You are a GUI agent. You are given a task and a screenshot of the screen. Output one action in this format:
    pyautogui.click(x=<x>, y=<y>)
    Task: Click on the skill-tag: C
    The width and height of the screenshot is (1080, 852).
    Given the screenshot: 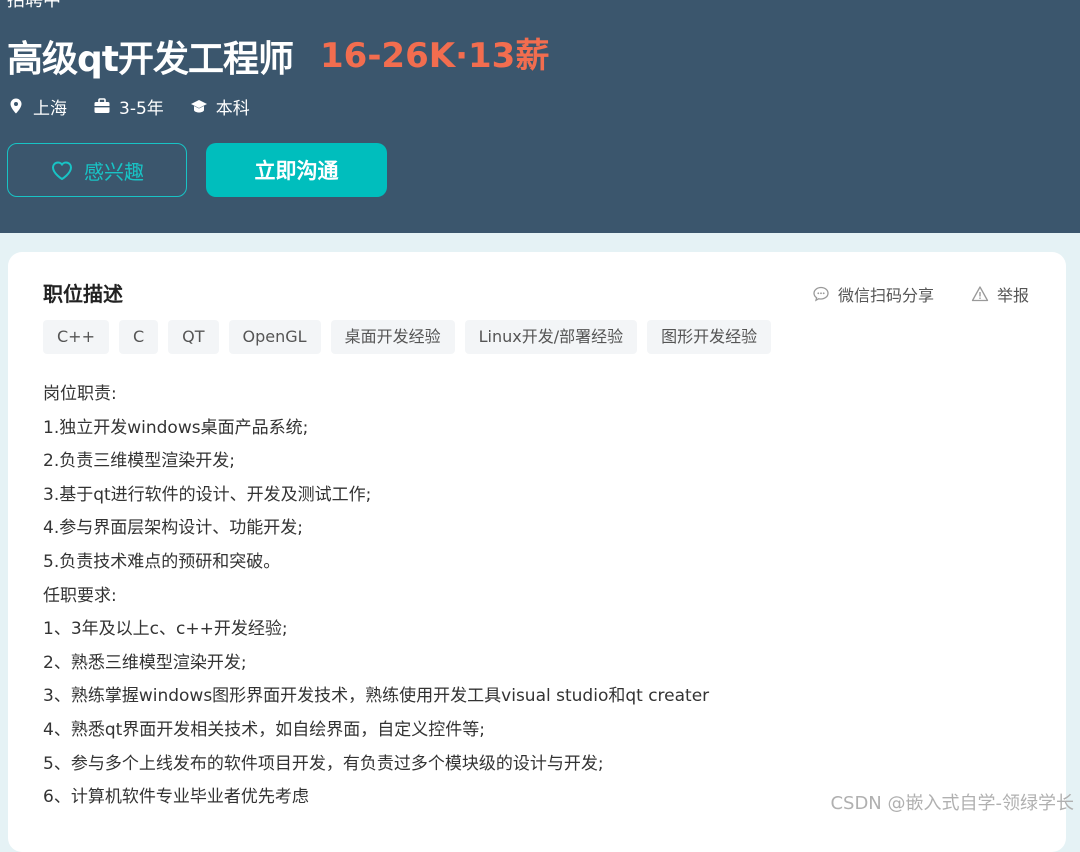 What is the action you would take?
    pyautogui.click(x=138, y=337)
    